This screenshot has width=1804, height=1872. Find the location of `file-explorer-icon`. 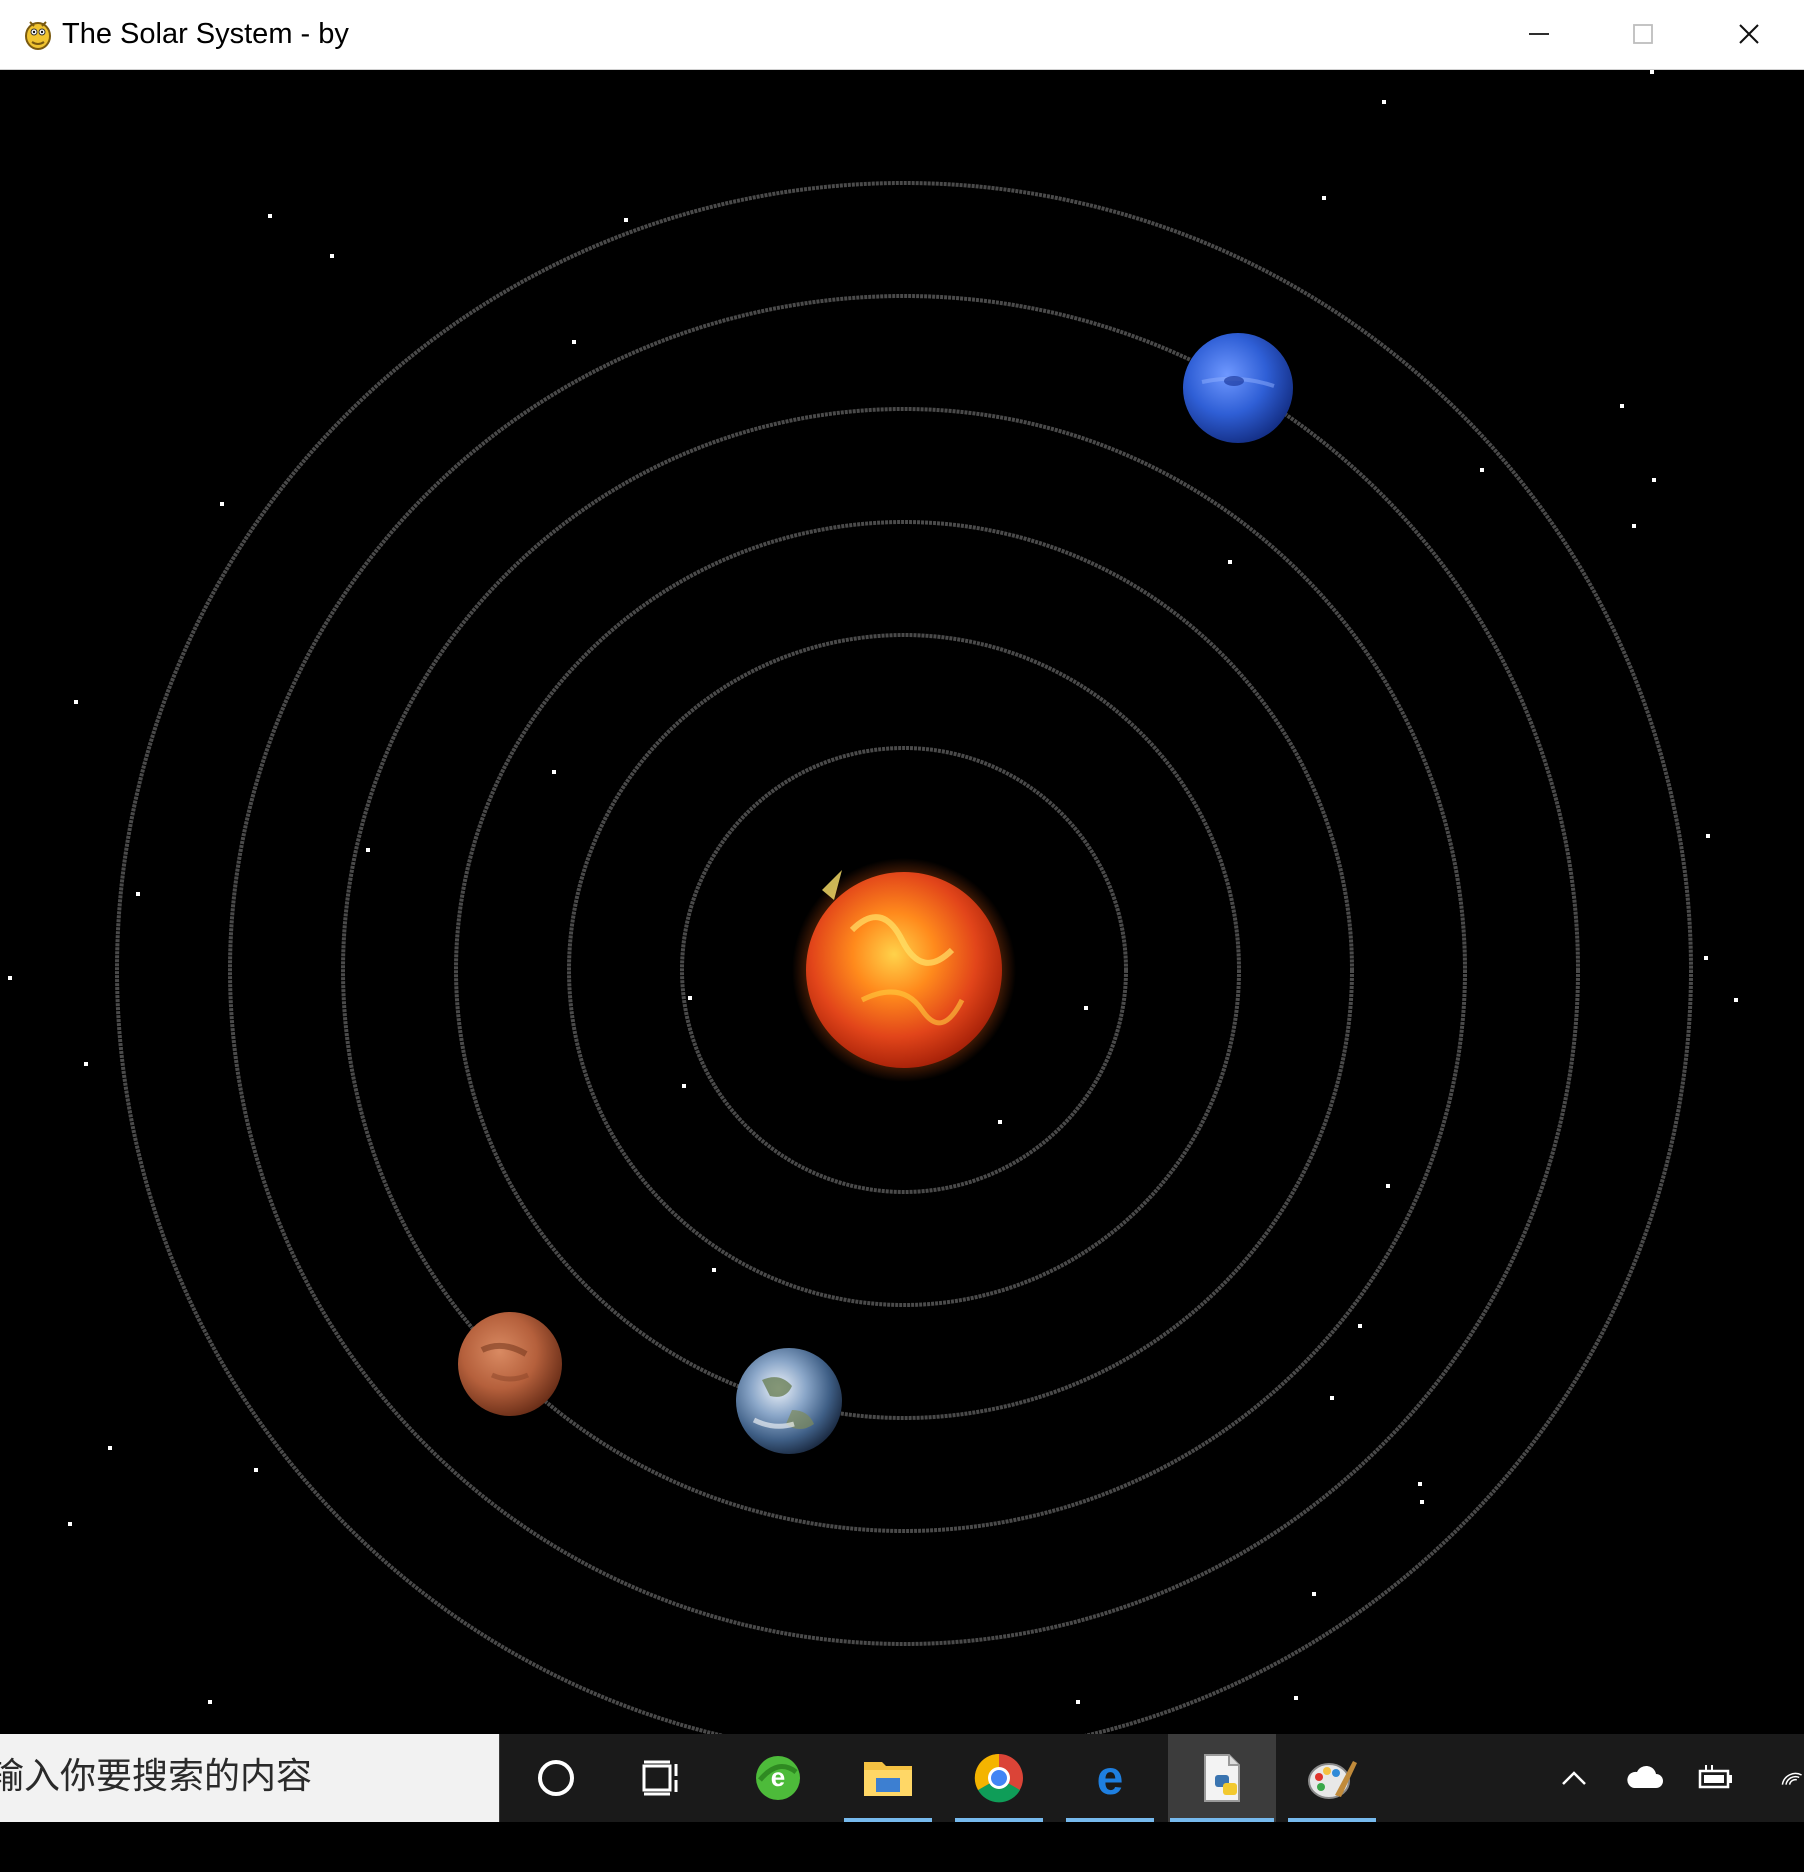

file-explorer-icon is located at coordinates (888, 1779).